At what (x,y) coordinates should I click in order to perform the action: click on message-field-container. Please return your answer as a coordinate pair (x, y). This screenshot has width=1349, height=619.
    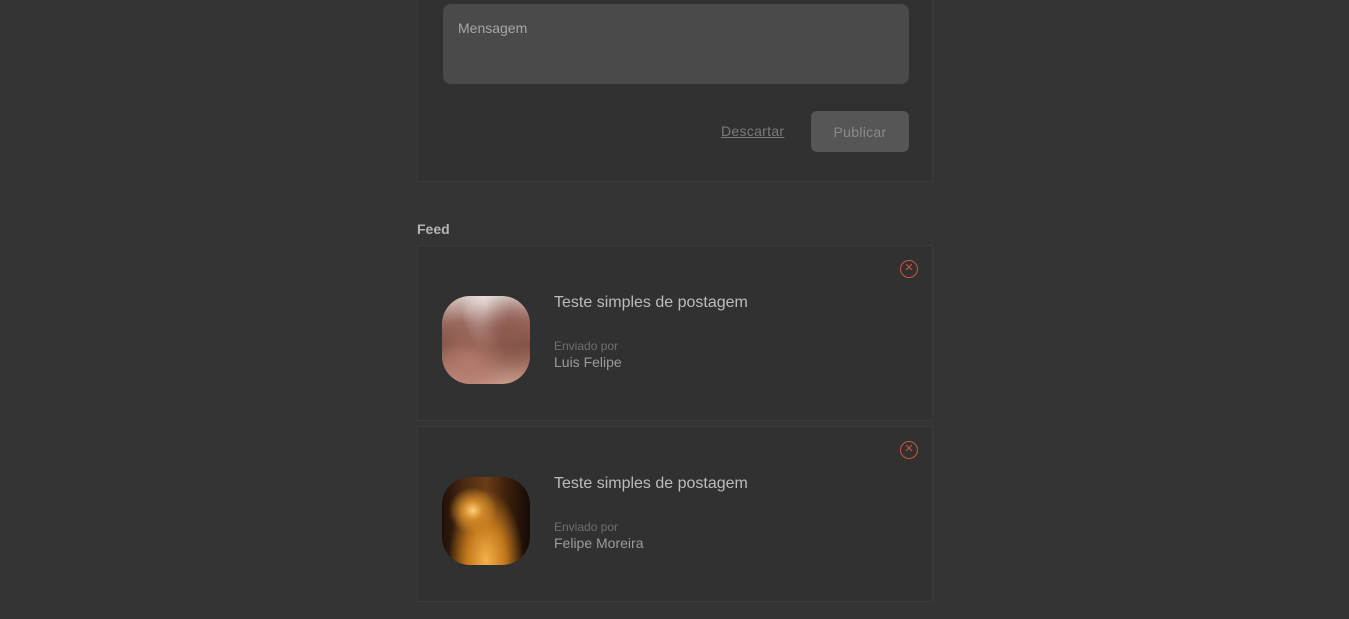
    Looking at the image, I should click on (676, 44).